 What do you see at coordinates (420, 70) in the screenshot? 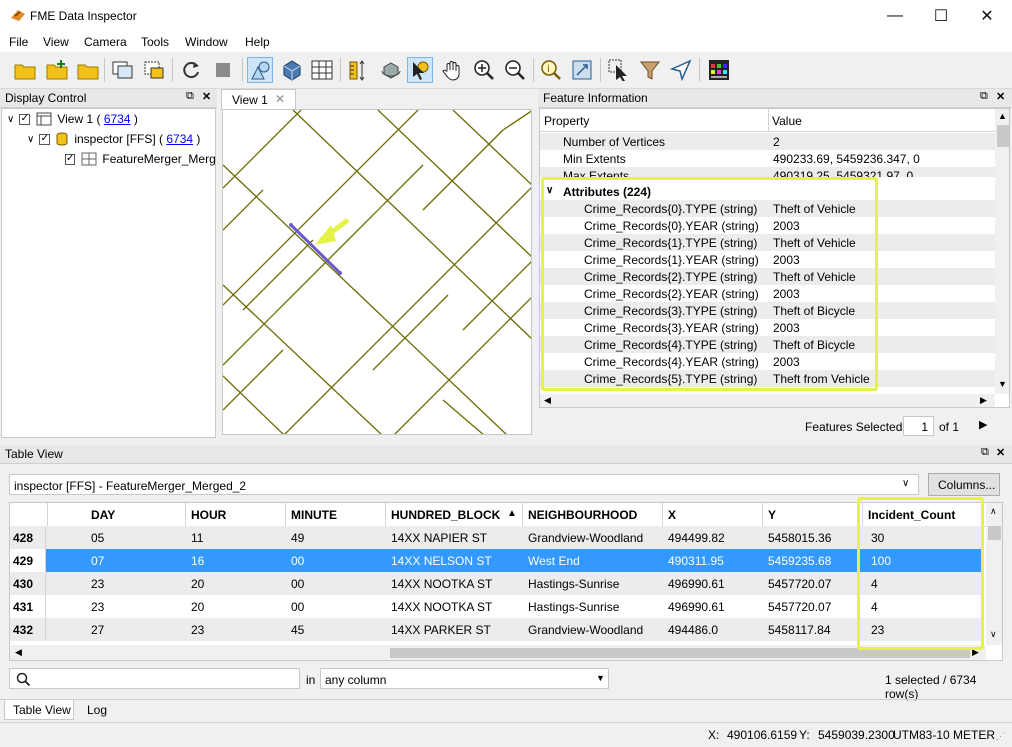
I see `select-info-icon` at bounding box center [420, 70].